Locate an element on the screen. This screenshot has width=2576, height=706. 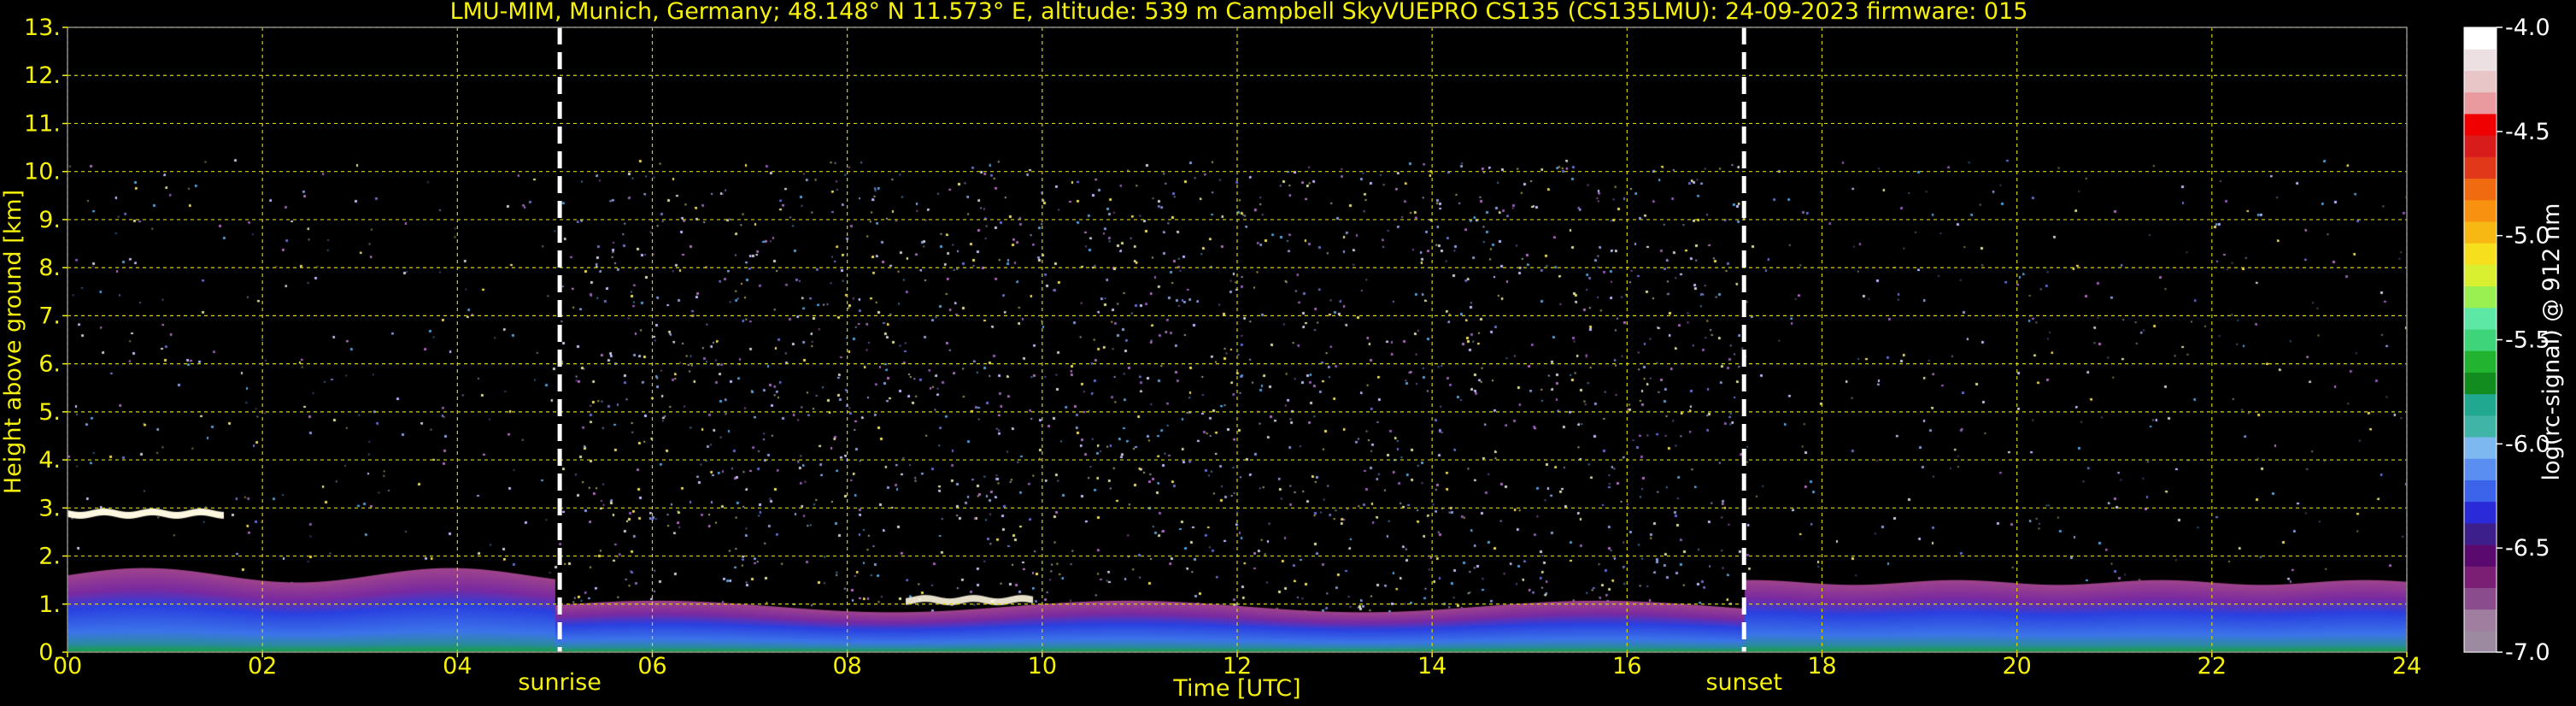
x-tick-label: 18 is located at coordinates (1821, 666).